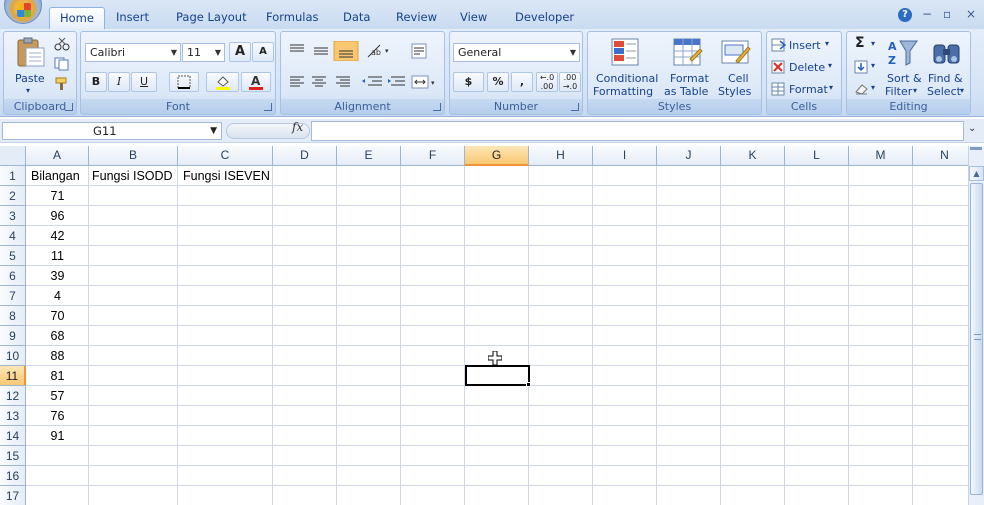 This screenshot has width=984, height=505. What do you see at coordinates (547, 82) in the screenshot?
I see `increase-decimal-button: ←.0 .00` at bounding box center [547, 82].